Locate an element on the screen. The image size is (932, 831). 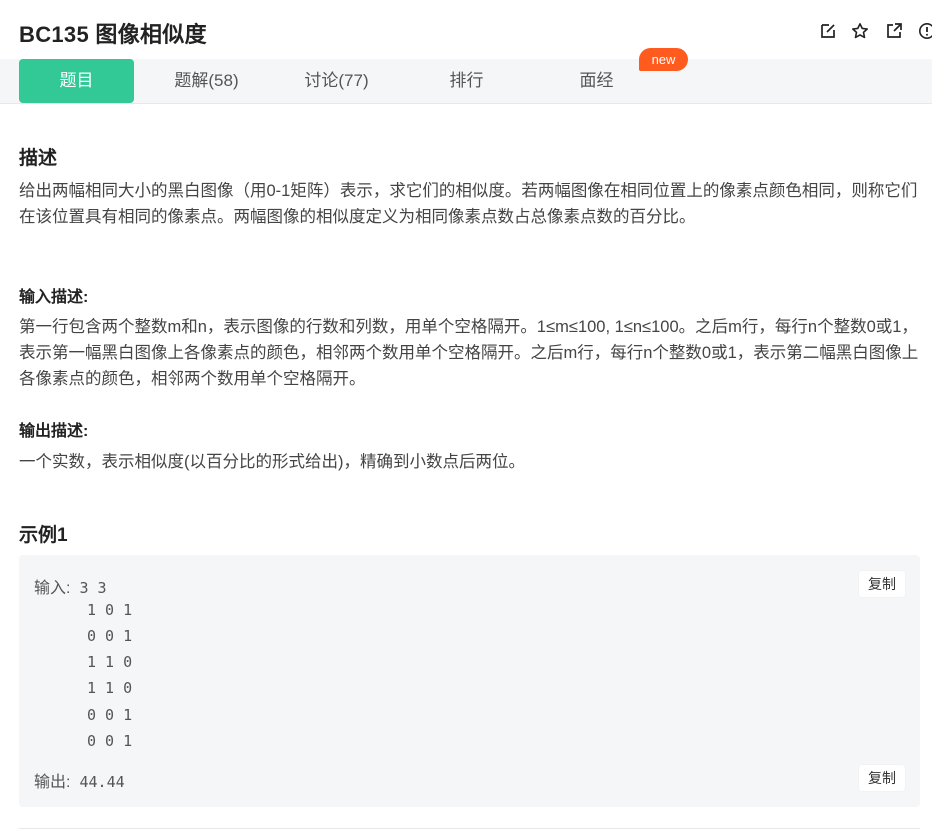
output-desc-text: 一个实数，表示相似度(以百分比的形式给出)，精确到小数点后两位。 is located at coordinates (272, 462).